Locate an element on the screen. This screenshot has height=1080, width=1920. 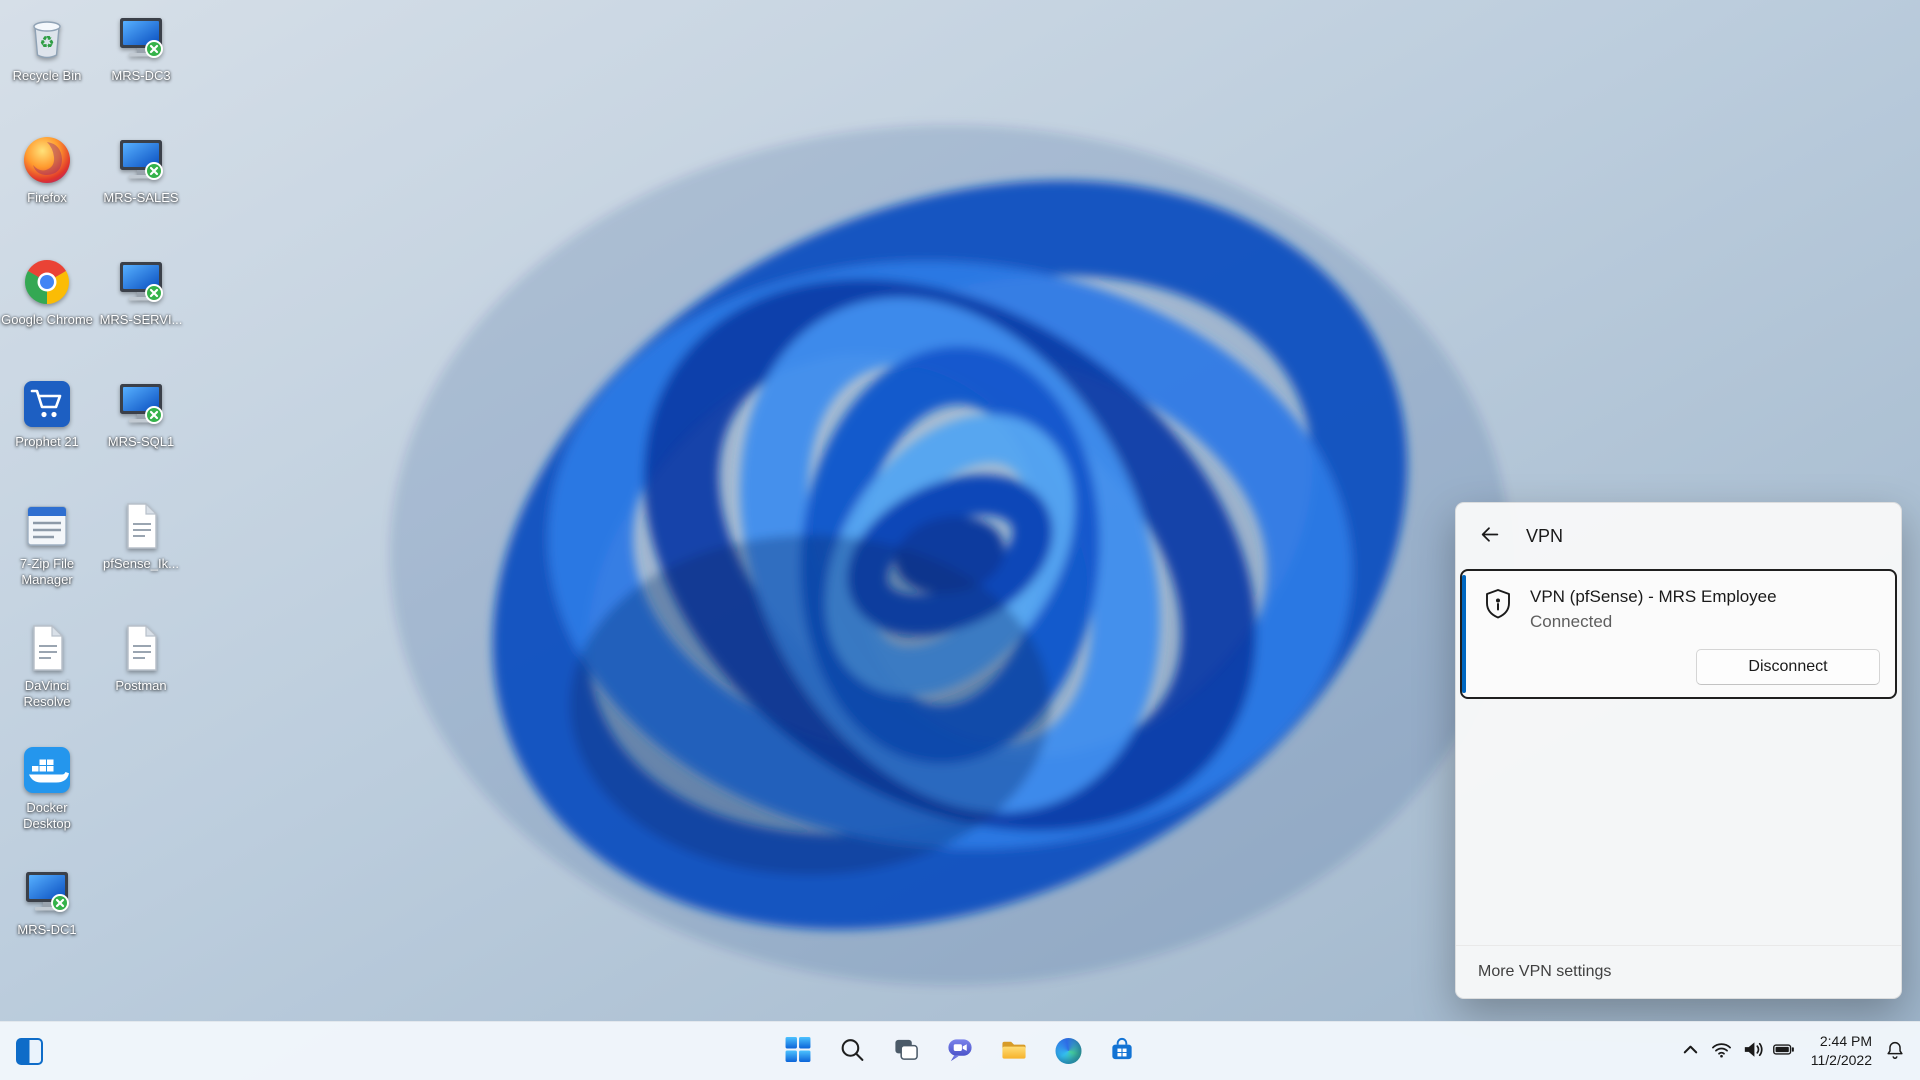
desktop-icon-label: DaVinci Resolve is located at coordinates (47, 693).